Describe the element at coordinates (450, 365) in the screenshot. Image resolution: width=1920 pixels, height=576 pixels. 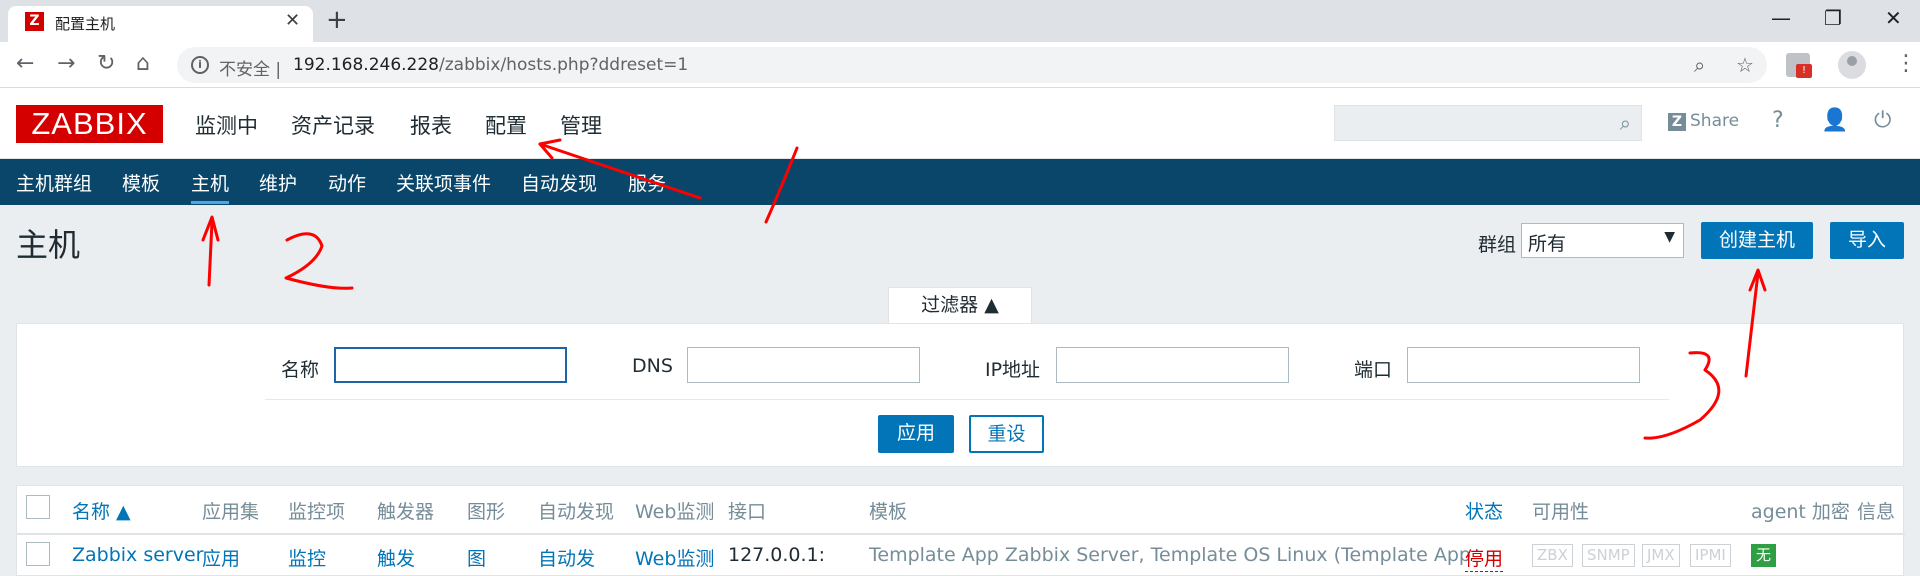
I see `filter-name-input` at that location.